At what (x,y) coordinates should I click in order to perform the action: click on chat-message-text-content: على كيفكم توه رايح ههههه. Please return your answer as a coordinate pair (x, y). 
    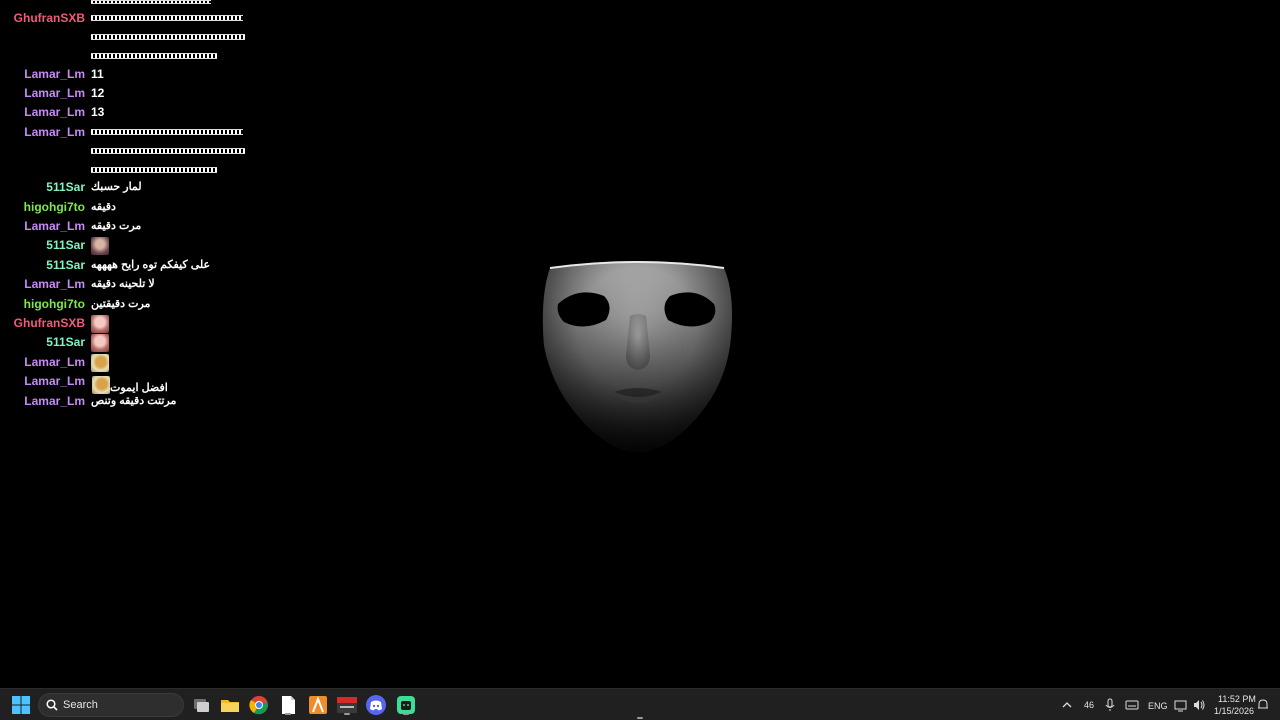
    Looking at the image, I should click on (151, 264).